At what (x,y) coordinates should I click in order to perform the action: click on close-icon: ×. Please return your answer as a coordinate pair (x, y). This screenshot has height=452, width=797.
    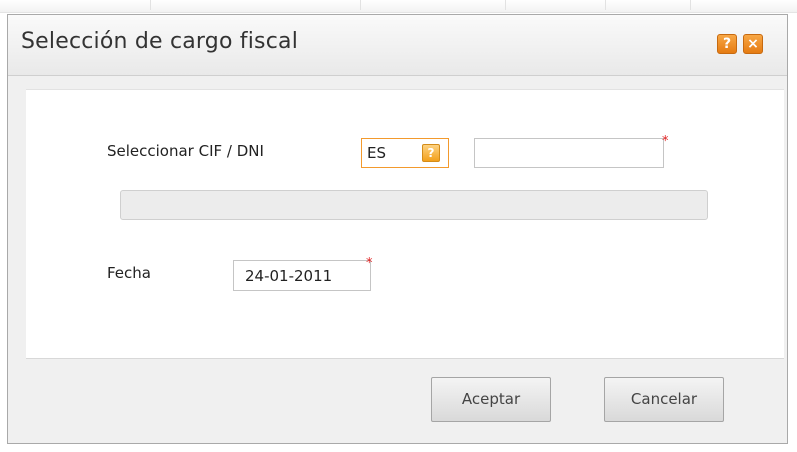
    Looking at the image, I should click on (753, 44).